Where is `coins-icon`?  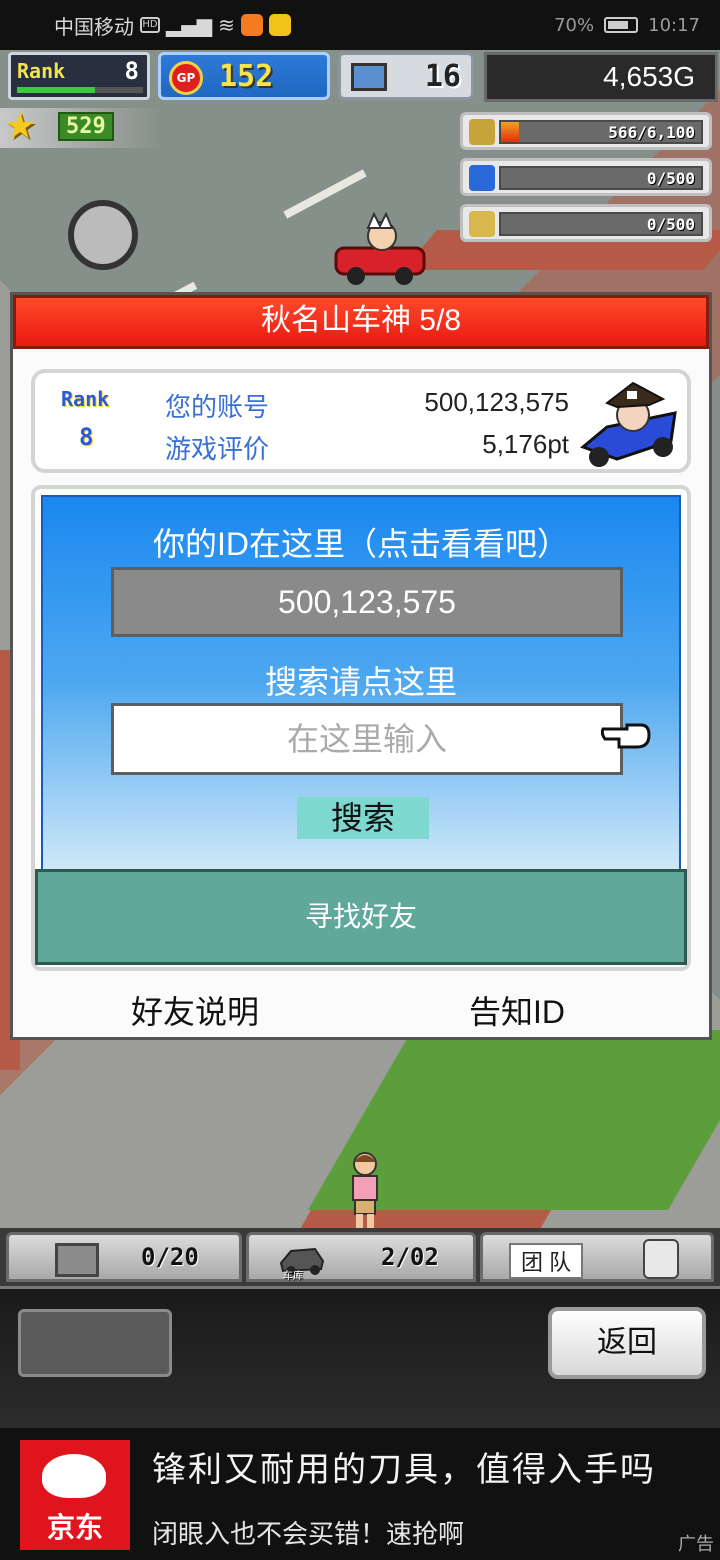 coins-icon is located at coordinates (482, 132).